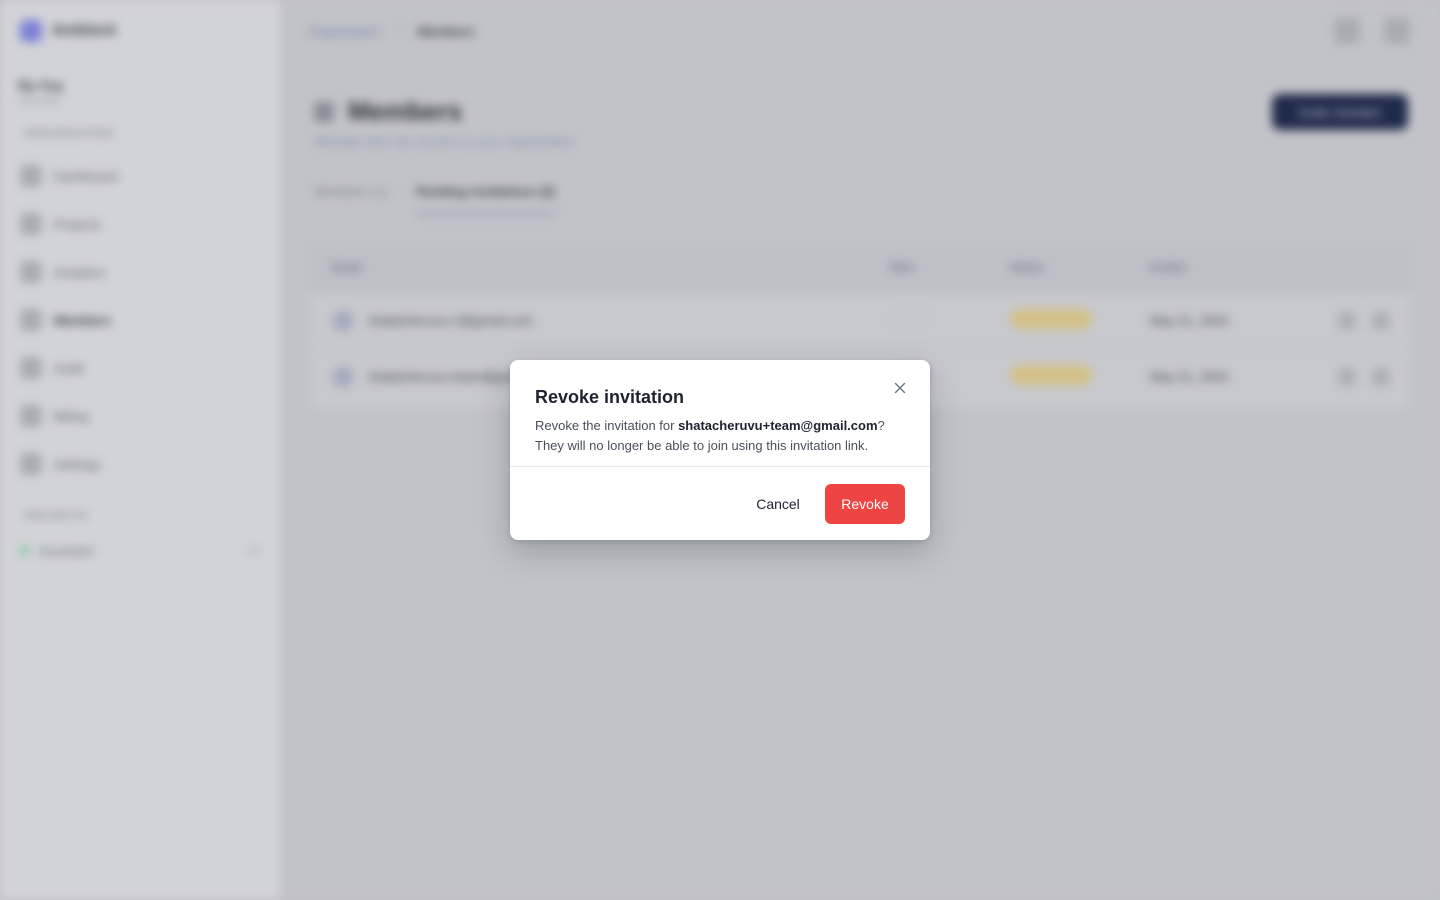  I want to click on sidebar-item-projects: Projects, so click(140, 224).